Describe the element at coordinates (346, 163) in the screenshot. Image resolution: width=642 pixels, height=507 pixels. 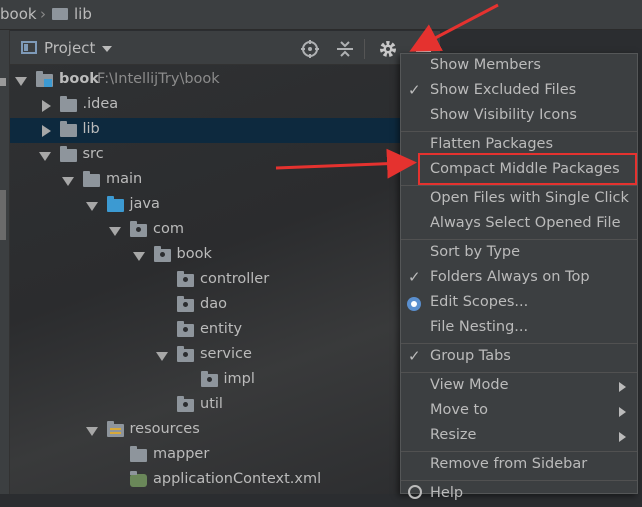
I see `arrow-to-menu-item-icon` at that location.